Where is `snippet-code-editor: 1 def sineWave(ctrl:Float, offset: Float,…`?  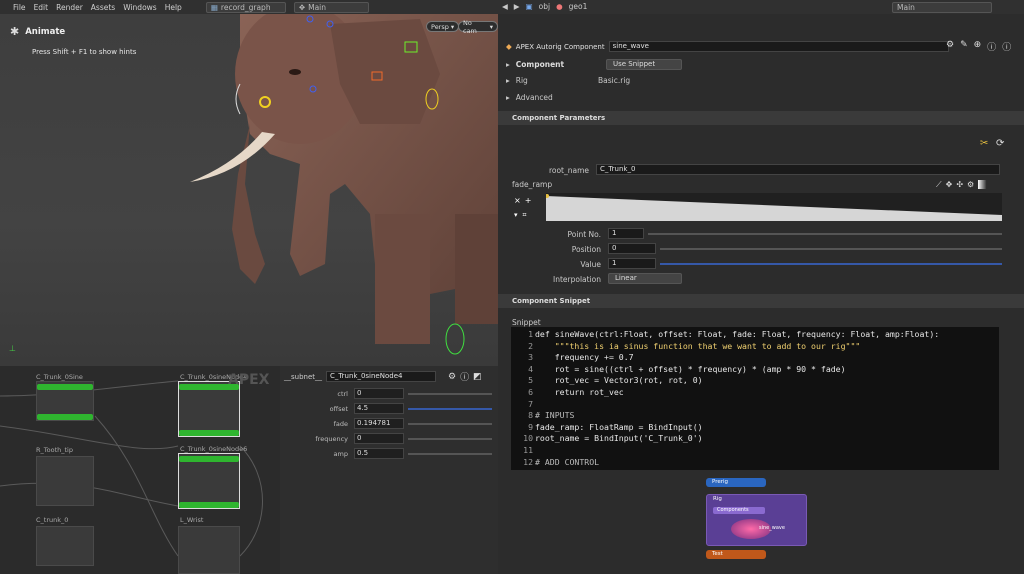 snippet-code-editor: 1 def sineWave(ctrl:Float, offset: Float,… is located at coordinates (755, 398).